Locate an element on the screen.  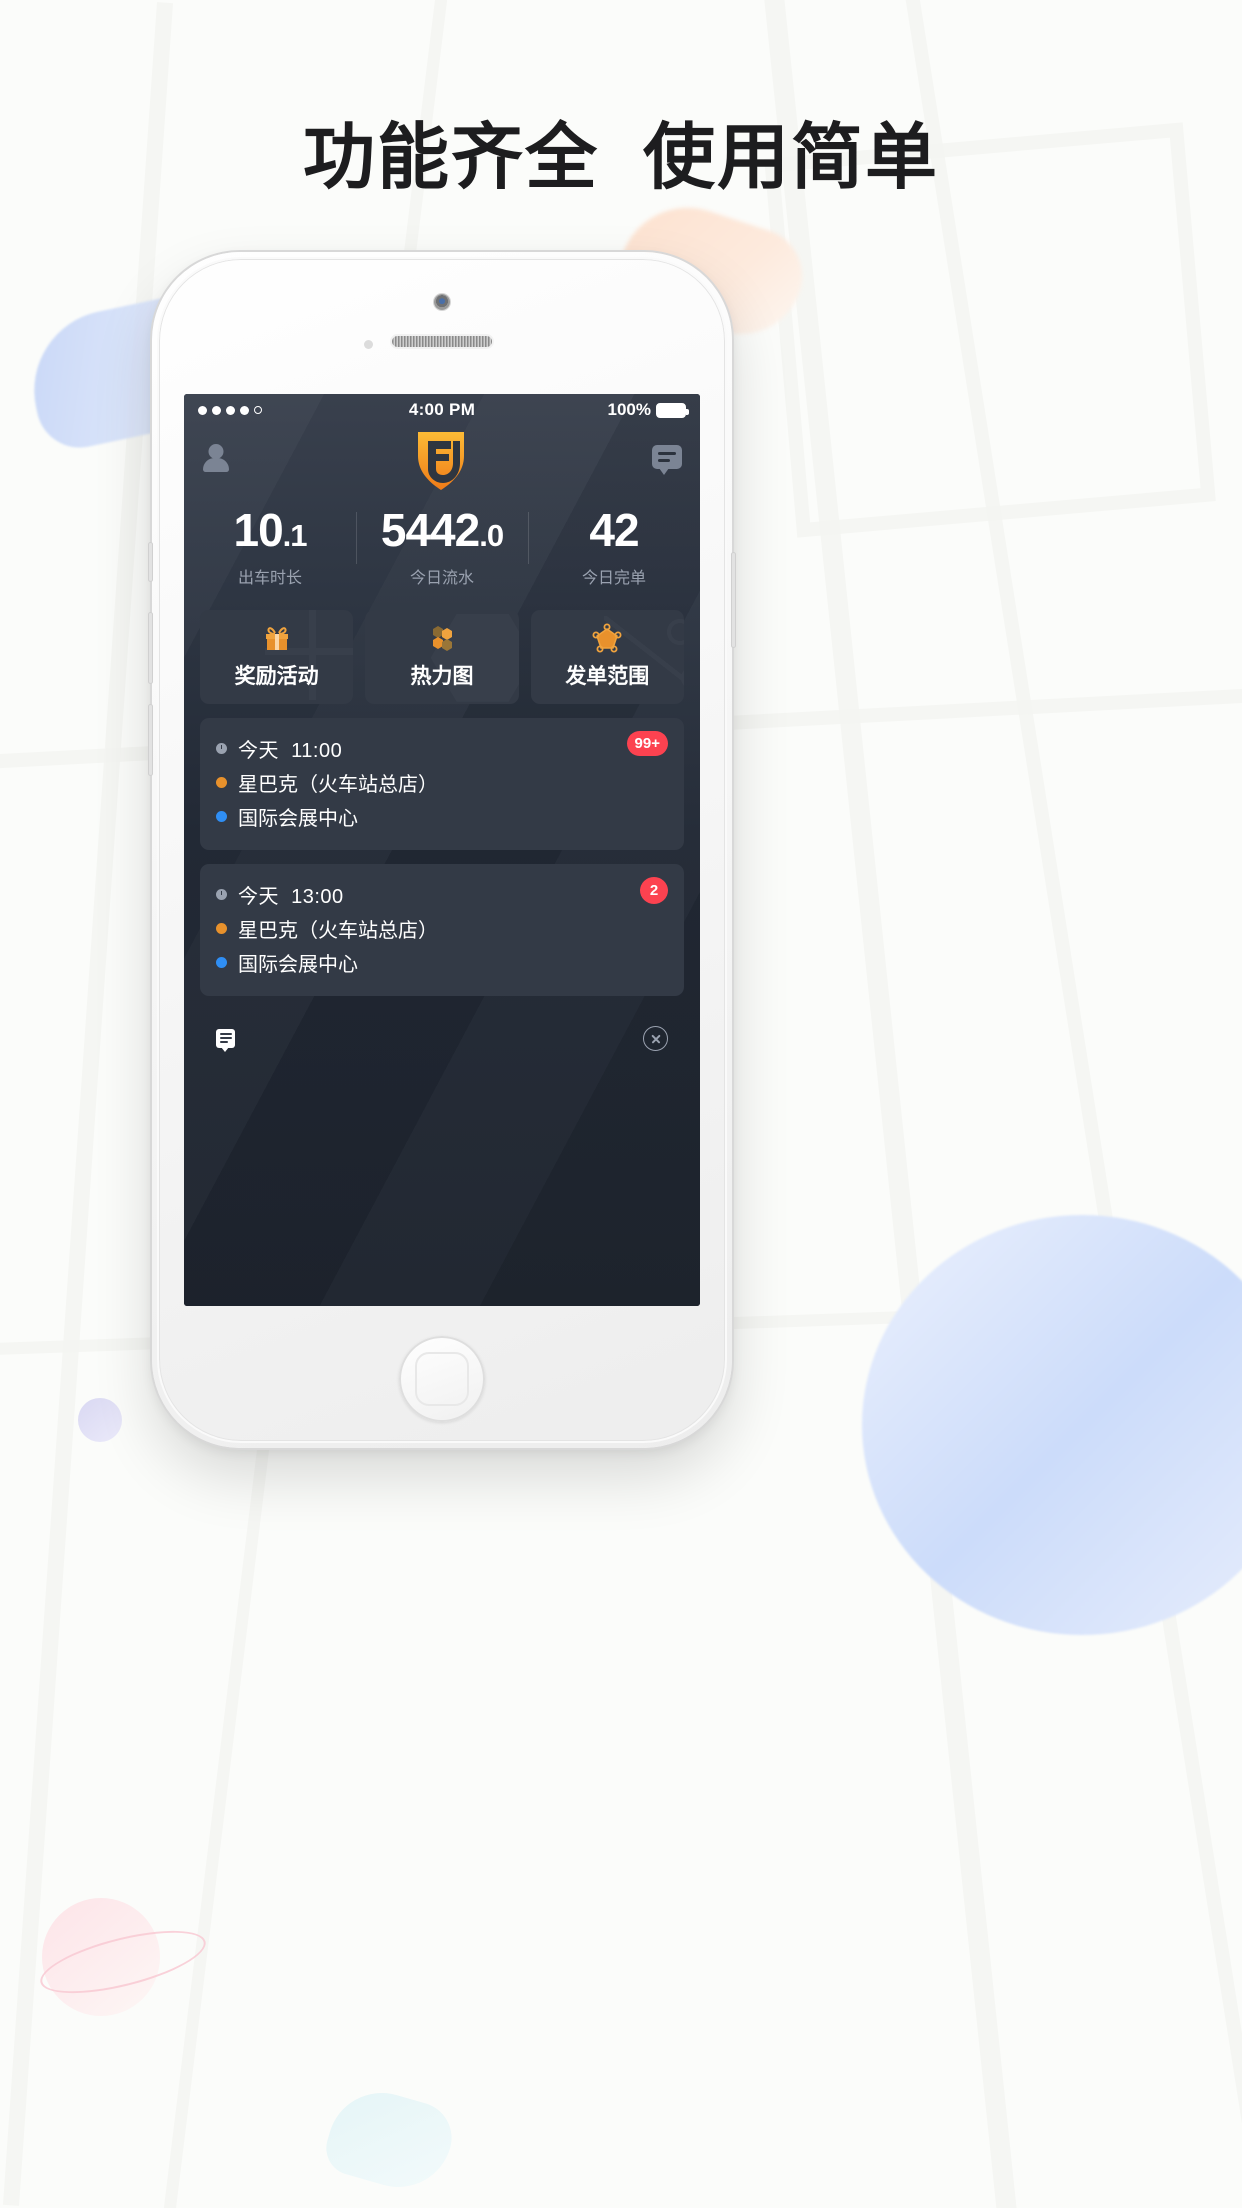
stat-label: 今日流水 is located at coordinates (441, 578).